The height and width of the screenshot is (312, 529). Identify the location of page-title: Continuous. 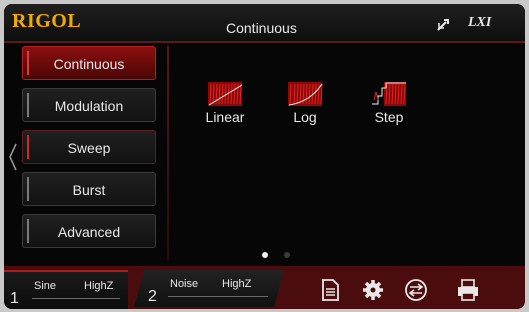
(261, 28).